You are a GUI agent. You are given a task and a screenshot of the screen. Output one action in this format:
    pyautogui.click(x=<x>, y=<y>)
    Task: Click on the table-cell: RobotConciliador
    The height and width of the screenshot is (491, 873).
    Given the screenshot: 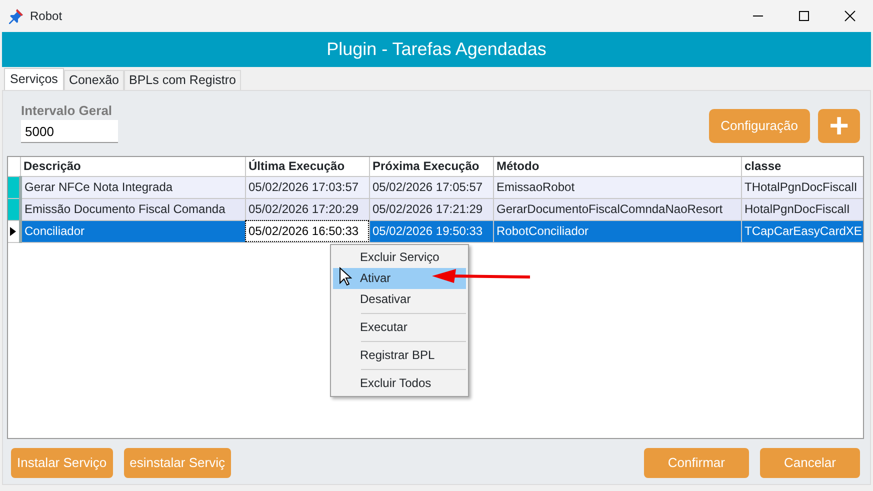 What is the action you would take?
    pyautogui.click(x=617, y=231)
    